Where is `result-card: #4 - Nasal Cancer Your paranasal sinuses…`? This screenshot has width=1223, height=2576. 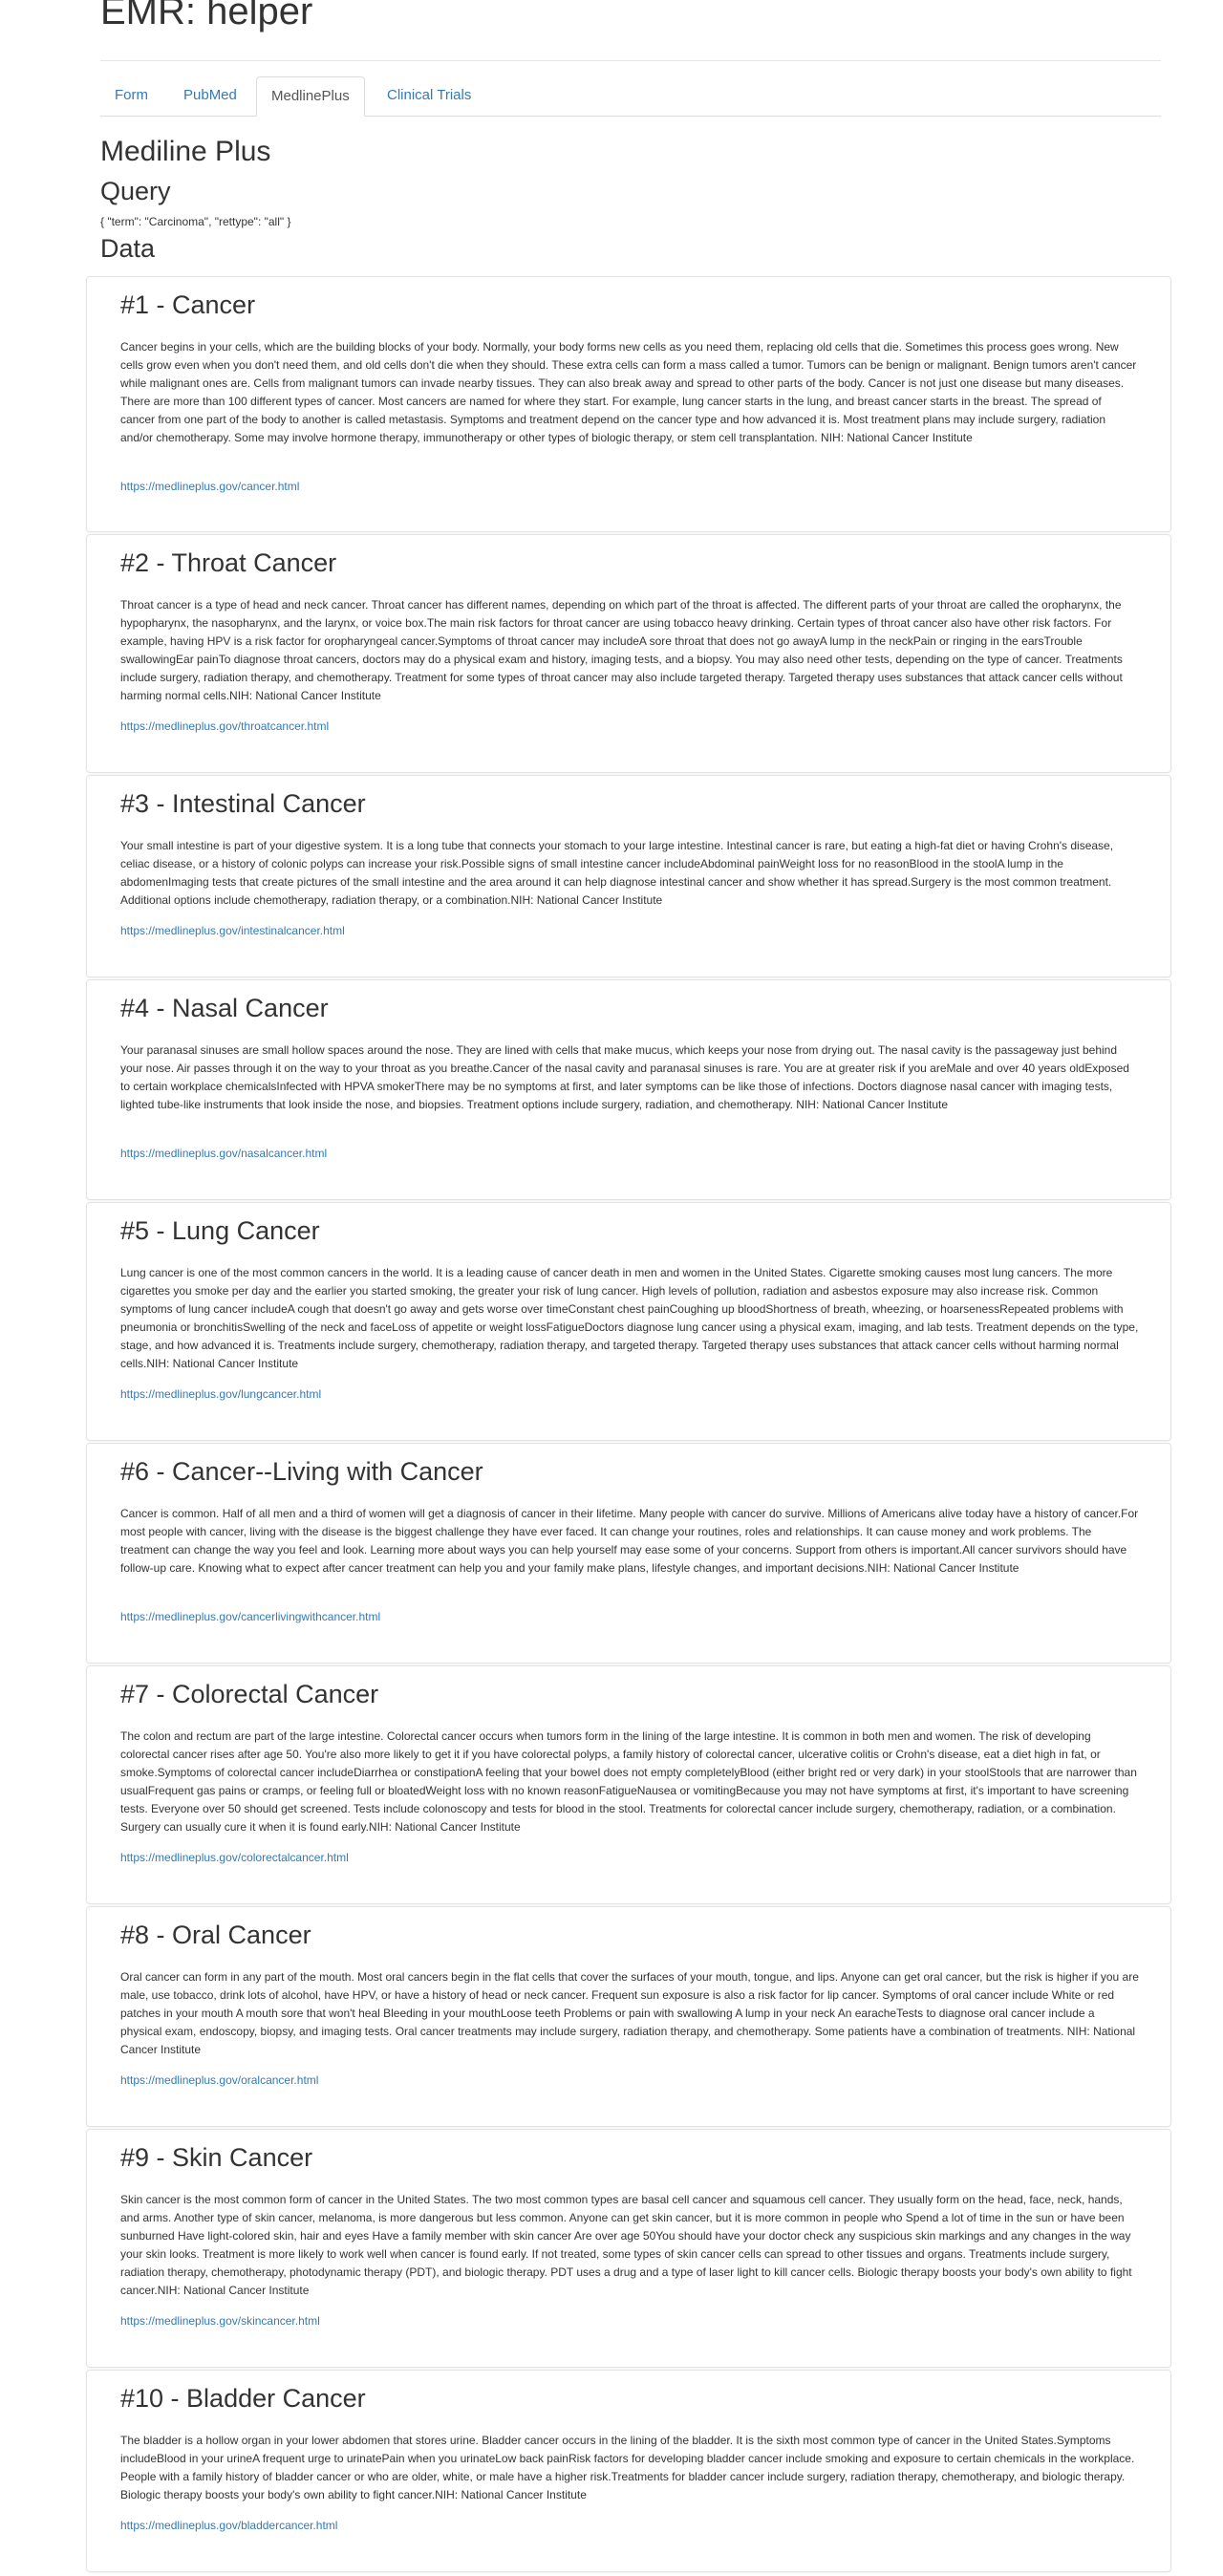
result-card: #4 - Nasal Cancer Your paranasal sinuses… is located at coordinates (628, 1089).